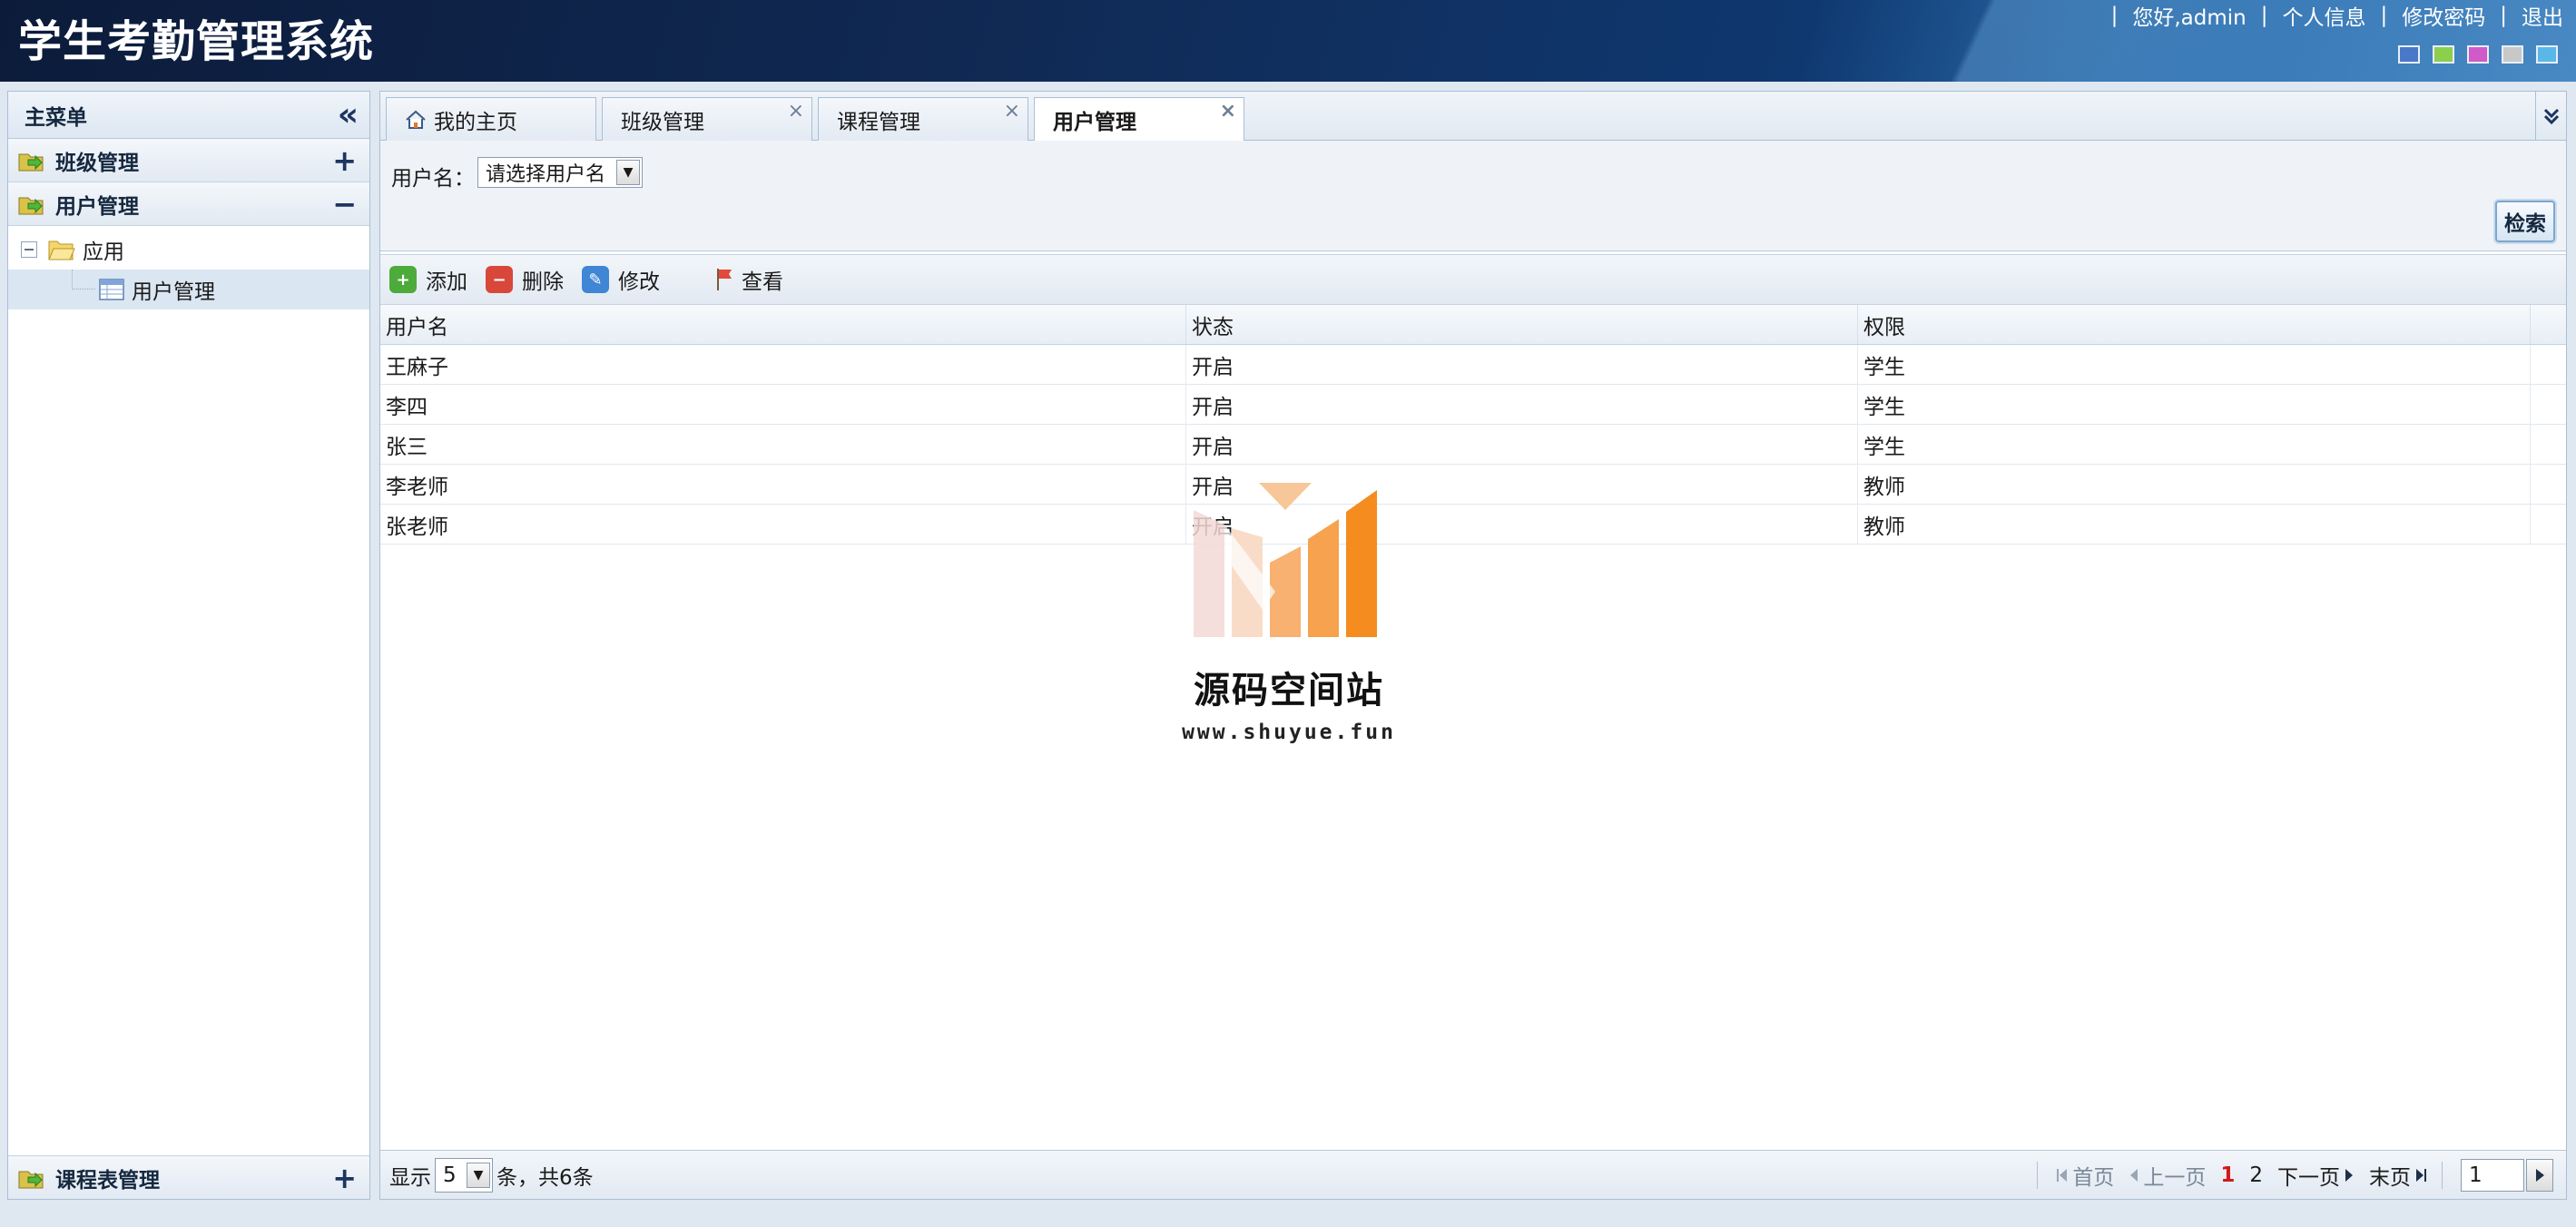 Image resolution: width=2576 pixels, height=1227 pixels. I want to click on tab-label: 用户管理, so click(1094, 122).